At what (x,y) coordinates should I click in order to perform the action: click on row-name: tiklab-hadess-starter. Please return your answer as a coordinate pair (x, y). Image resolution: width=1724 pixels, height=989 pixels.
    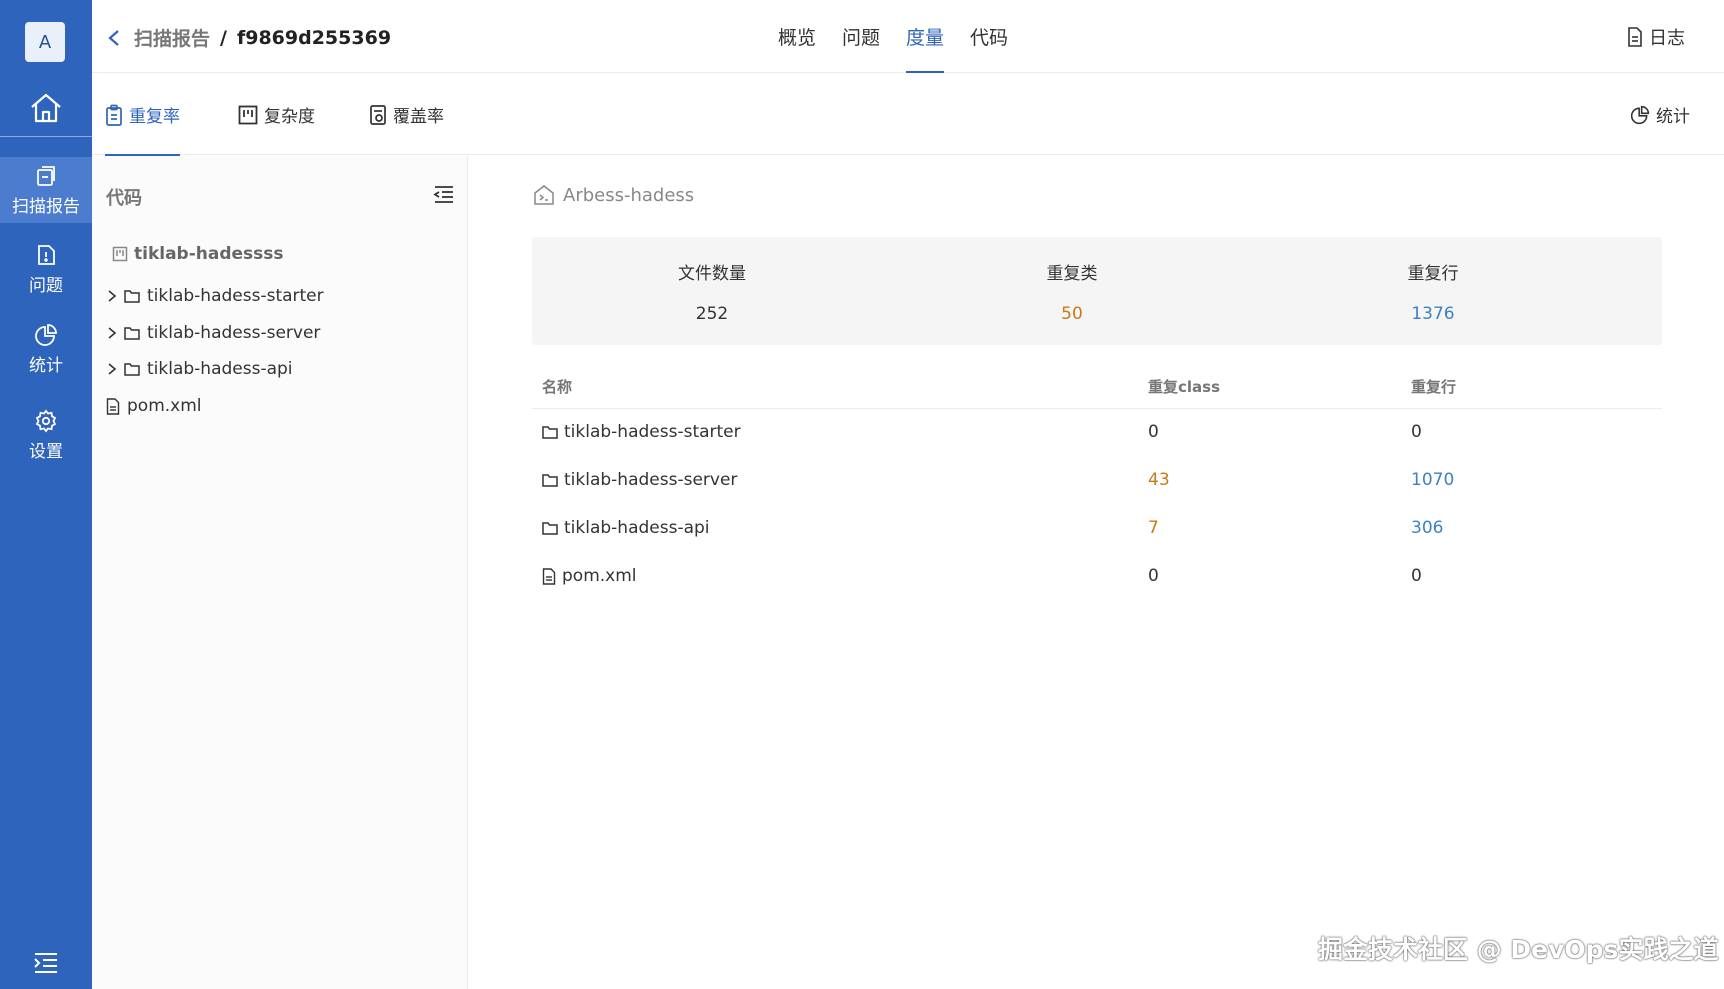
    Looking at the image, I should click on (652, 432).